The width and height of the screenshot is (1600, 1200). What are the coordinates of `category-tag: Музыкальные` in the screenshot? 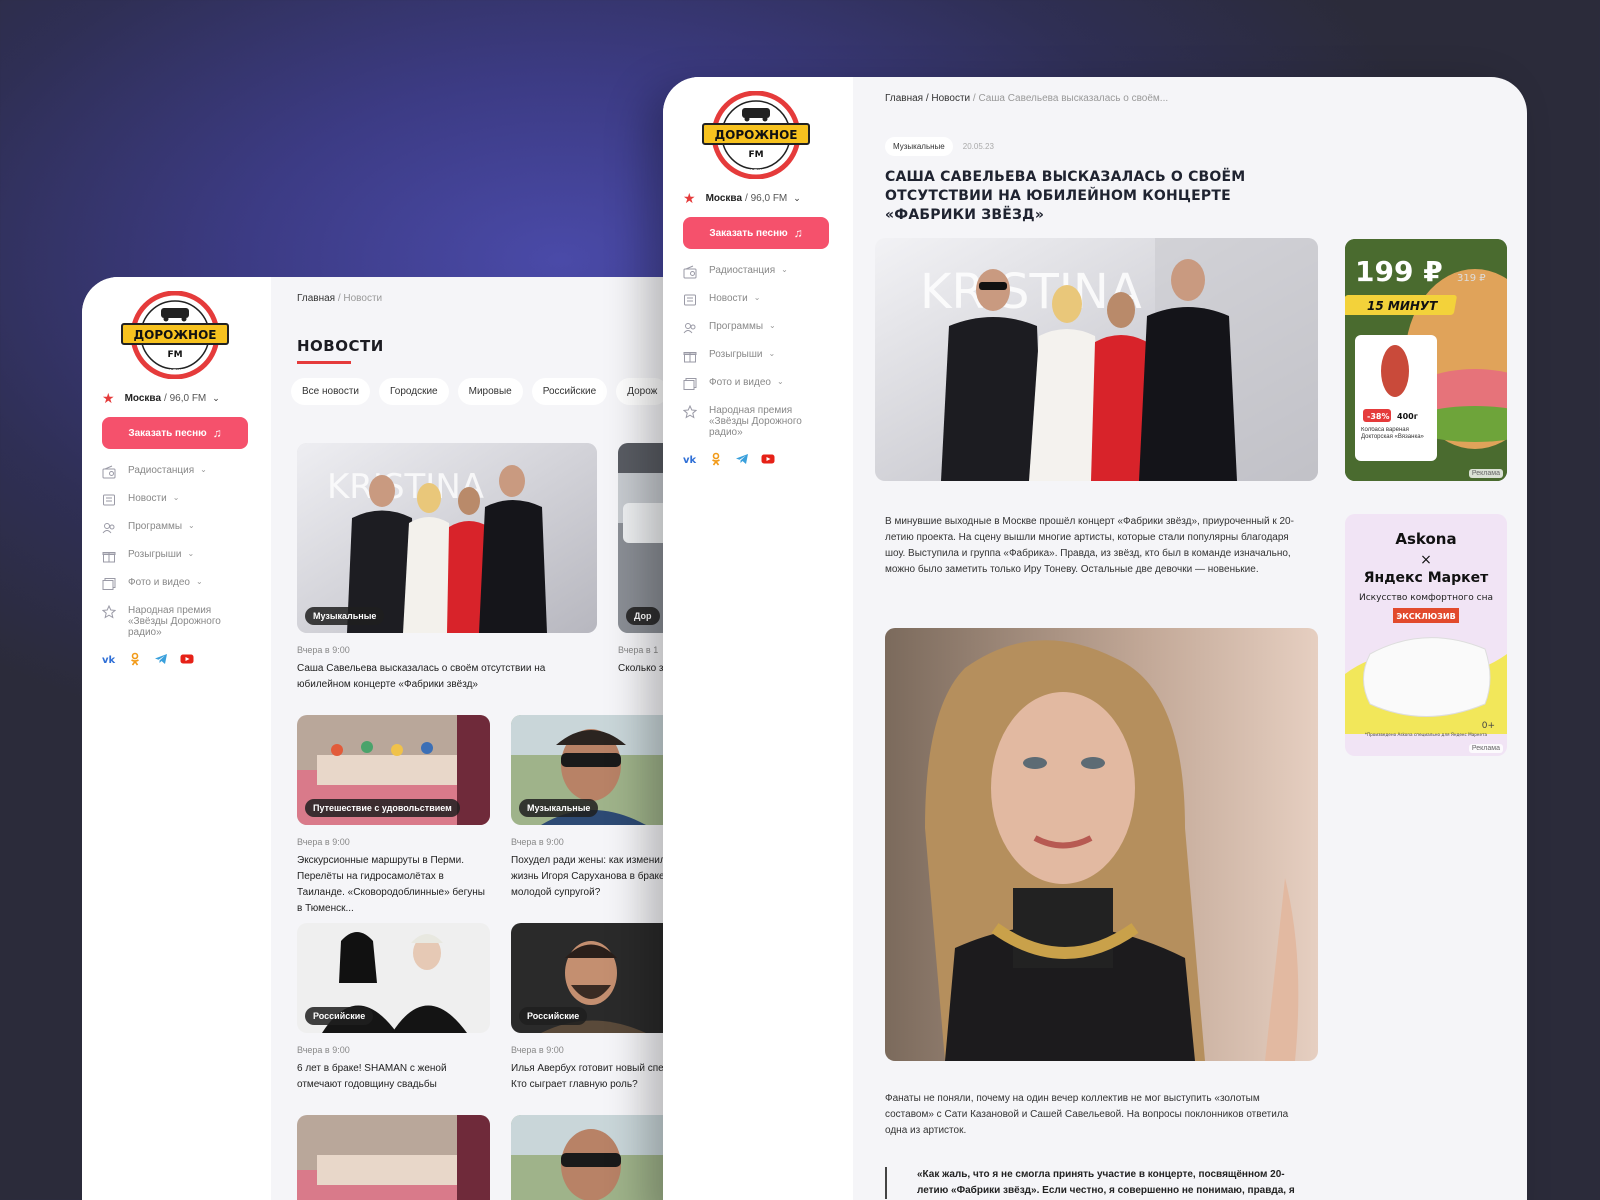 It's located at (919, 146).